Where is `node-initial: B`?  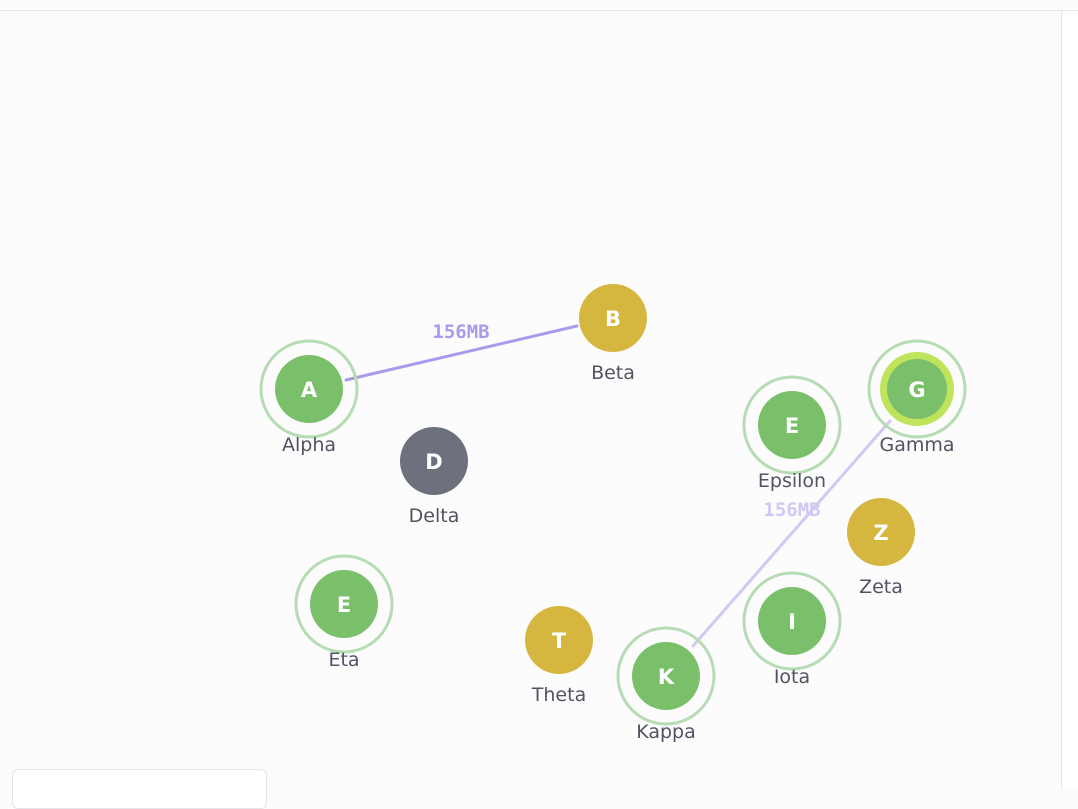
node-initial: B is located at coordinates (613, 319).